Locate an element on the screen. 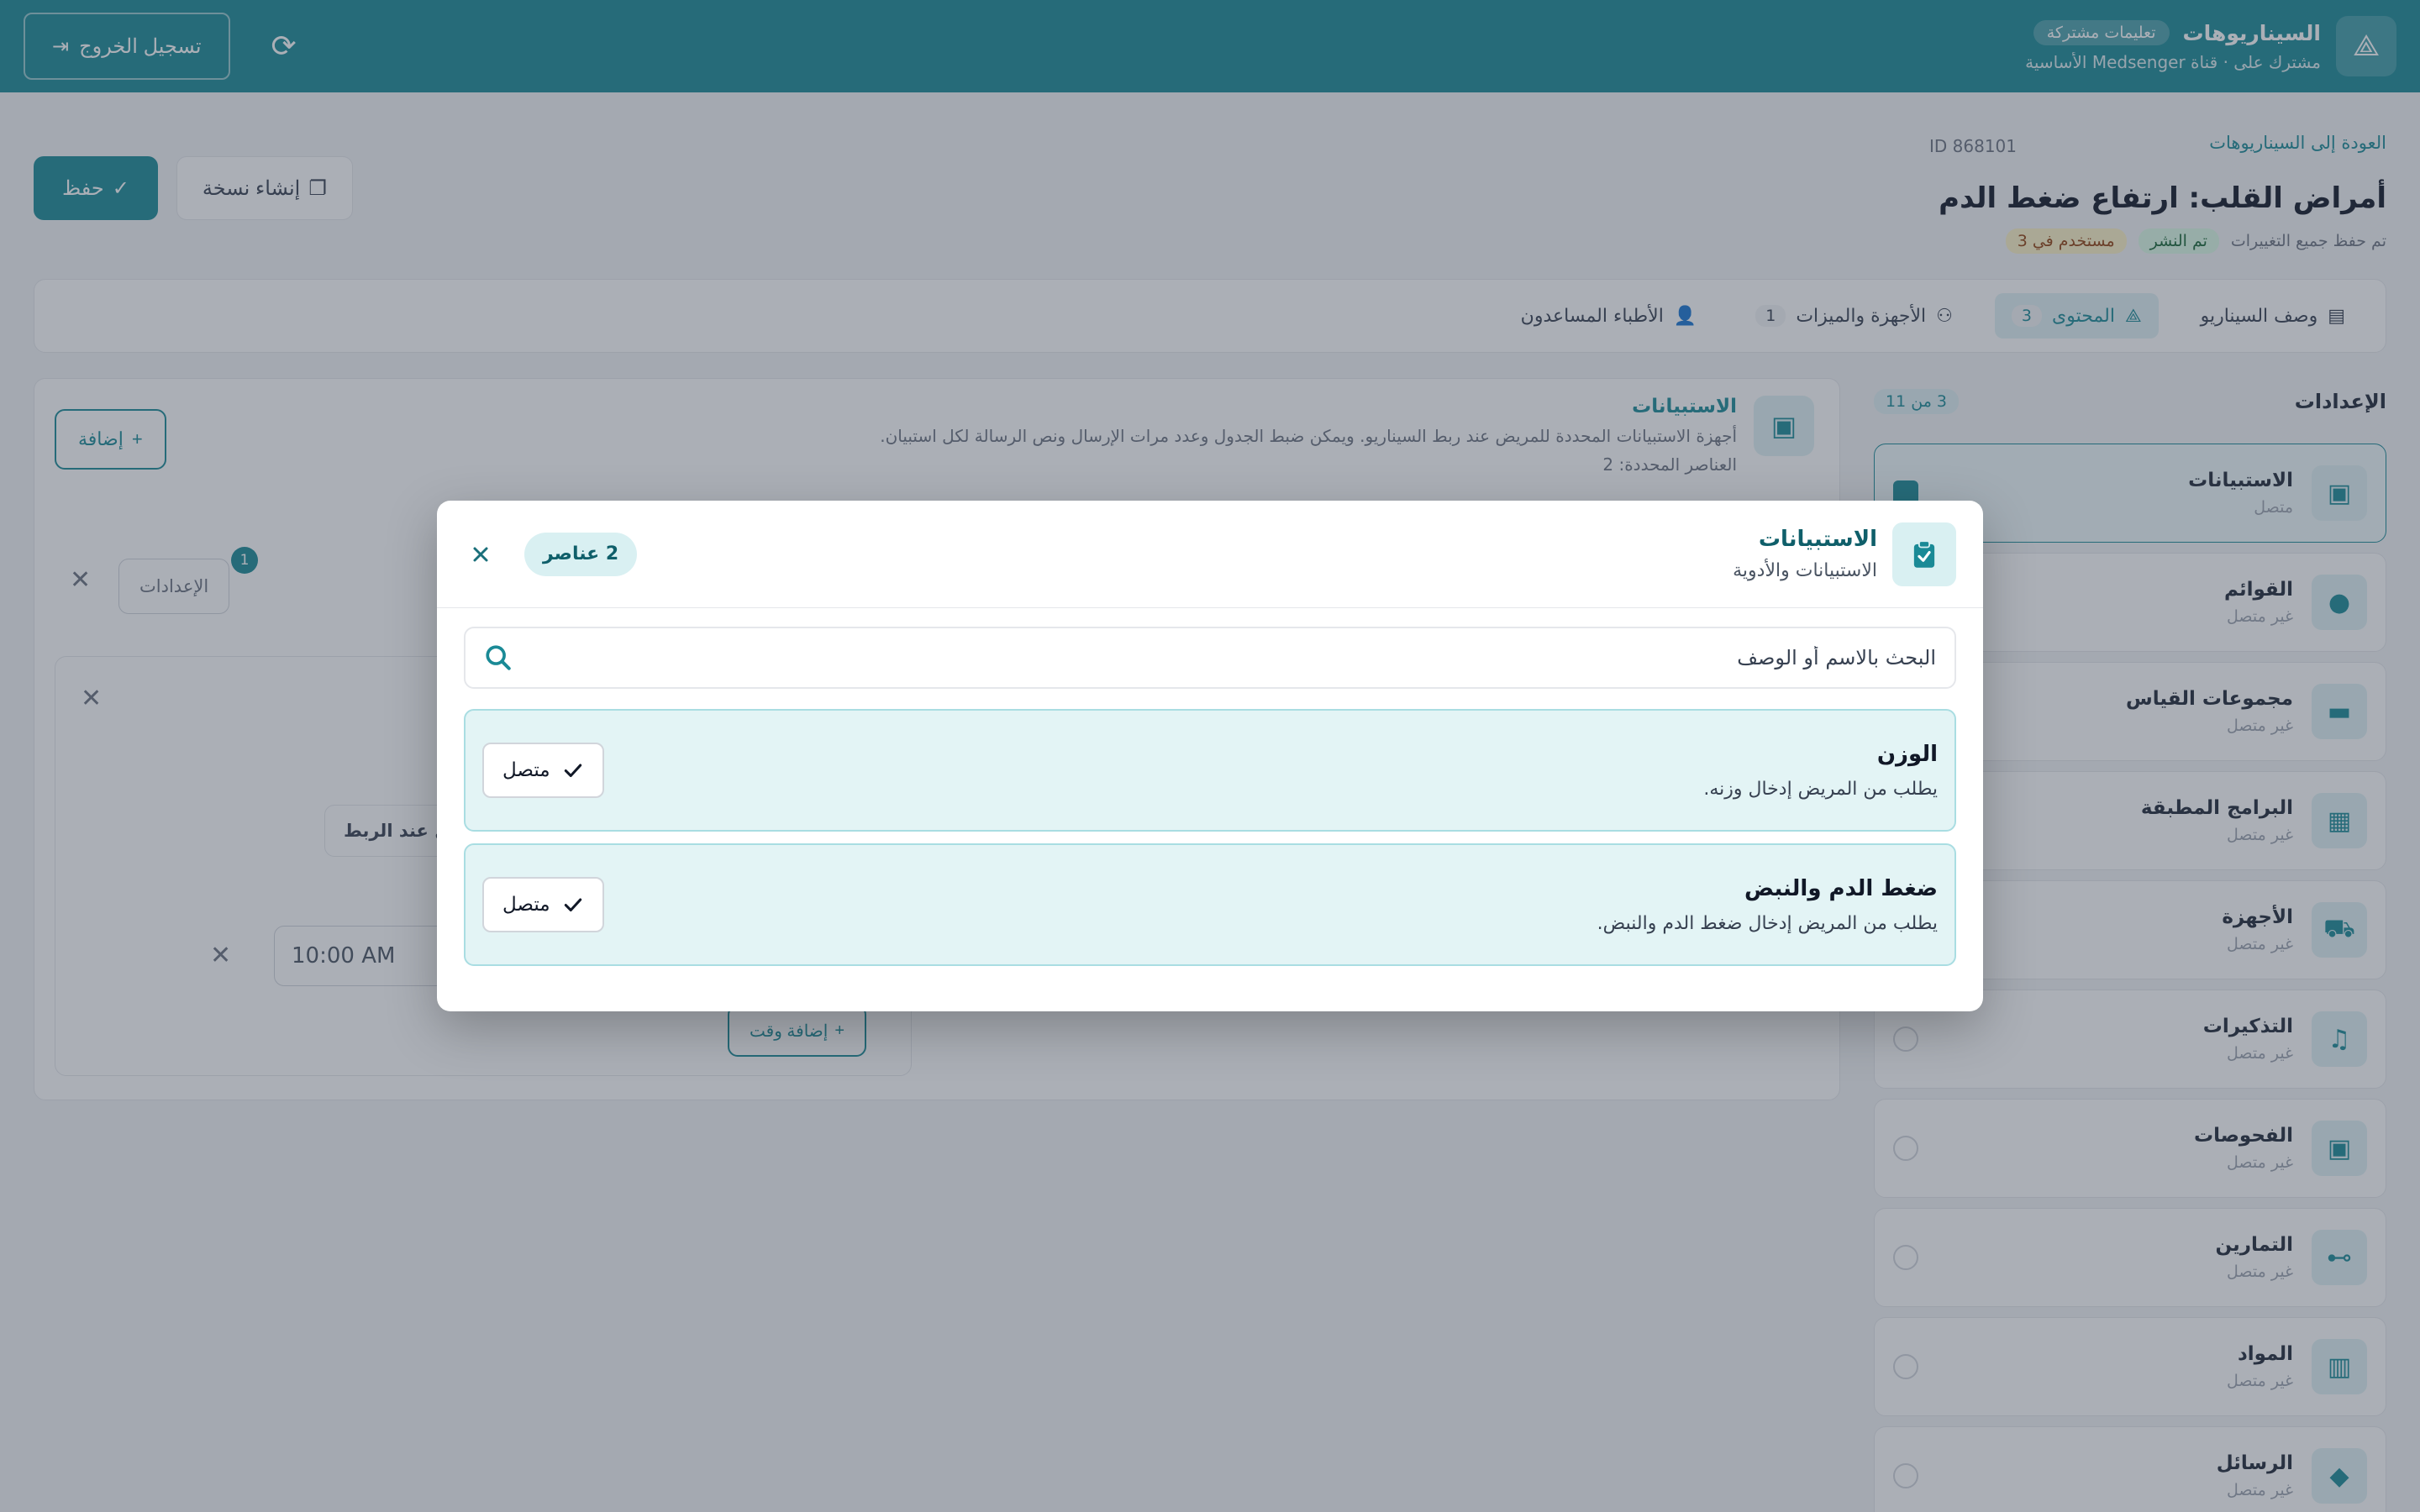 This screenshot has height=1512, width=2420. clipboard-check-icon is located at coordinates (1924, 554).